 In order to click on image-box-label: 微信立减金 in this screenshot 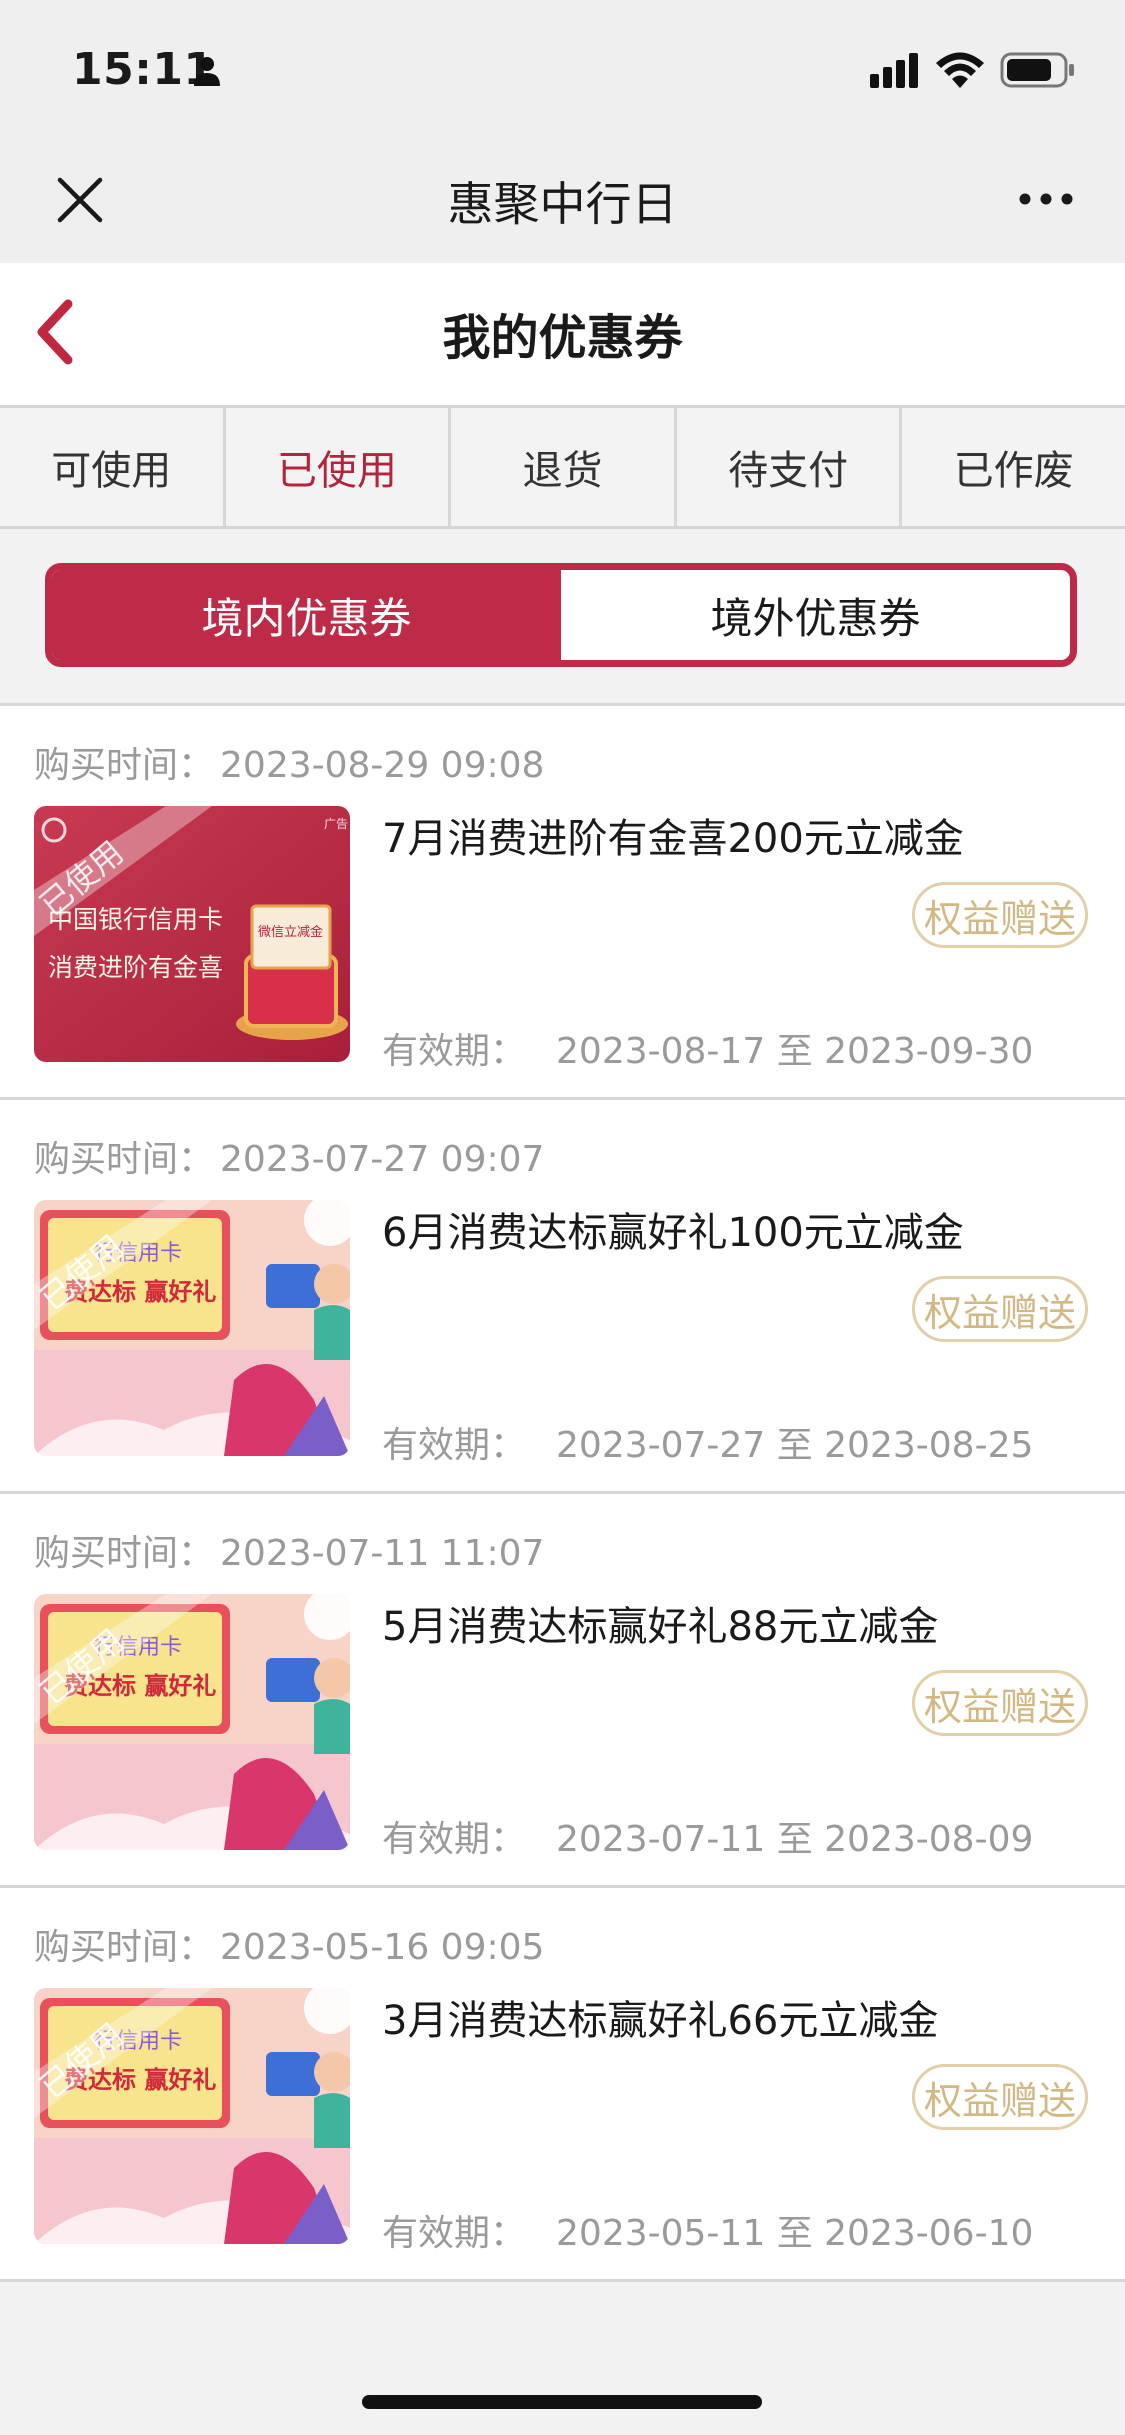, I will do `click(290, 932)`.